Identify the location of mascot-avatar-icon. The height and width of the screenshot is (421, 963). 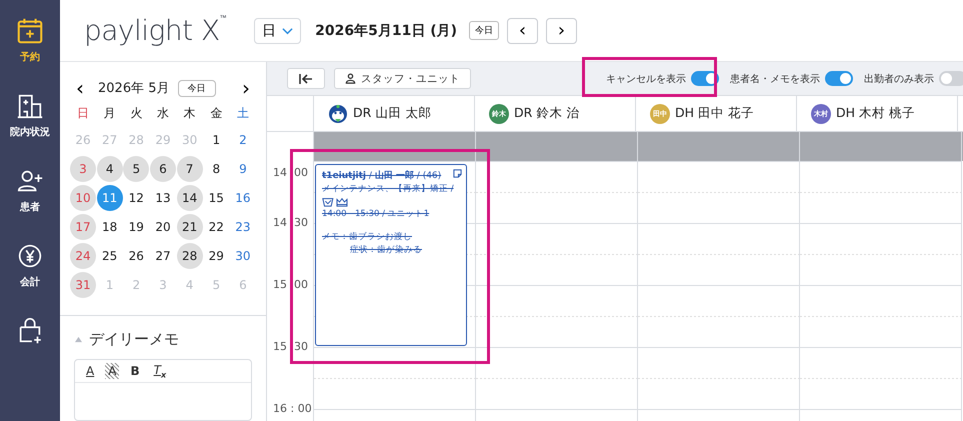
(338, 114).